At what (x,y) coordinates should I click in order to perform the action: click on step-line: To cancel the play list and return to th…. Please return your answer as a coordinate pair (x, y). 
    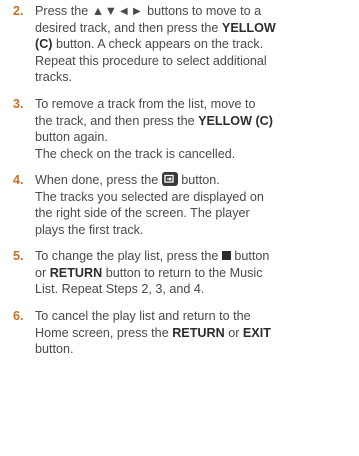
    Looking at the image, I should click on (143, 316).